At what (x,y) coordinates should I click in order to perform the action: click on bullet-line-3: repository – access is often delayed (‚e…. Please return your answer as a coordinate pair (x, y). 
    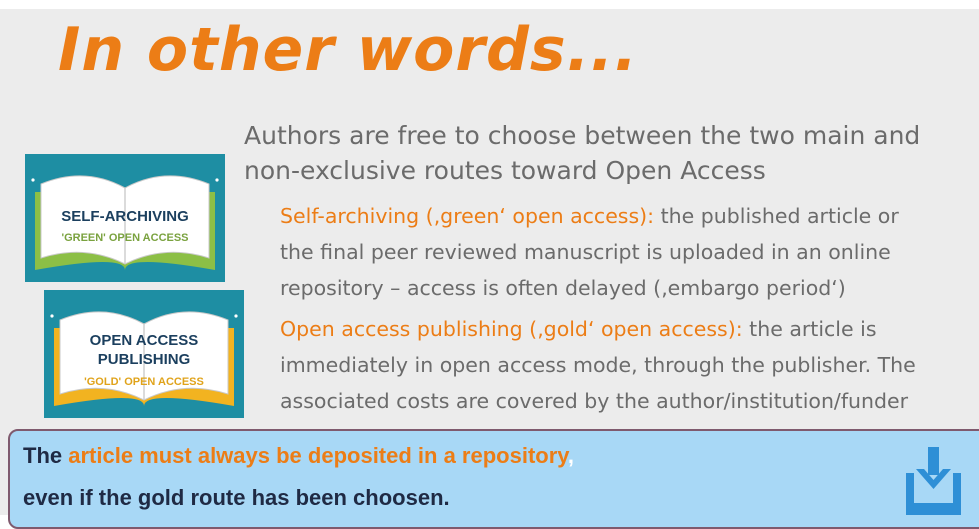
    Looking at the image, I should click on (563, 288).